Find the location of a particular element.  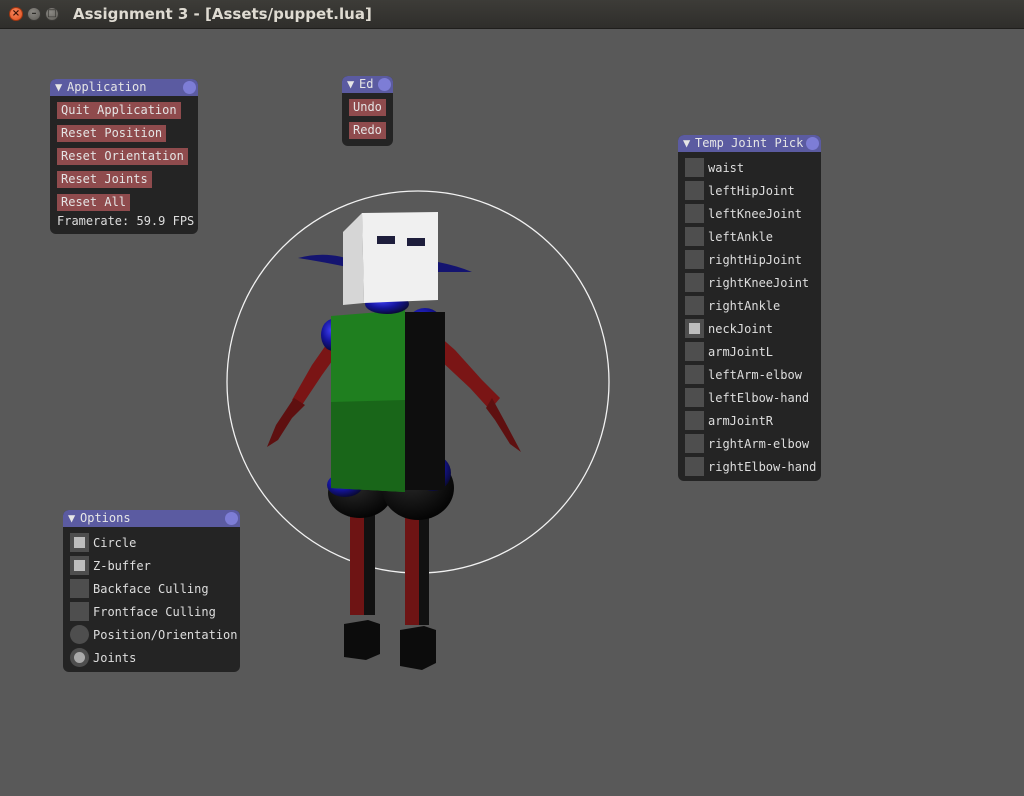

joint-label: waist is located at coordinates (726, 167).